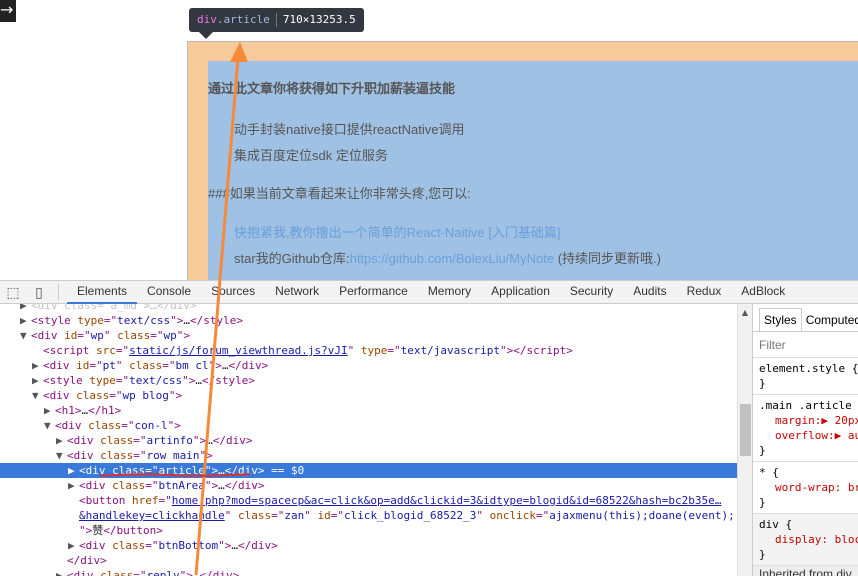  Describe the element at coordinates (808, 368) in the screenshot. I see `rule-selector: element.style {` at that location.